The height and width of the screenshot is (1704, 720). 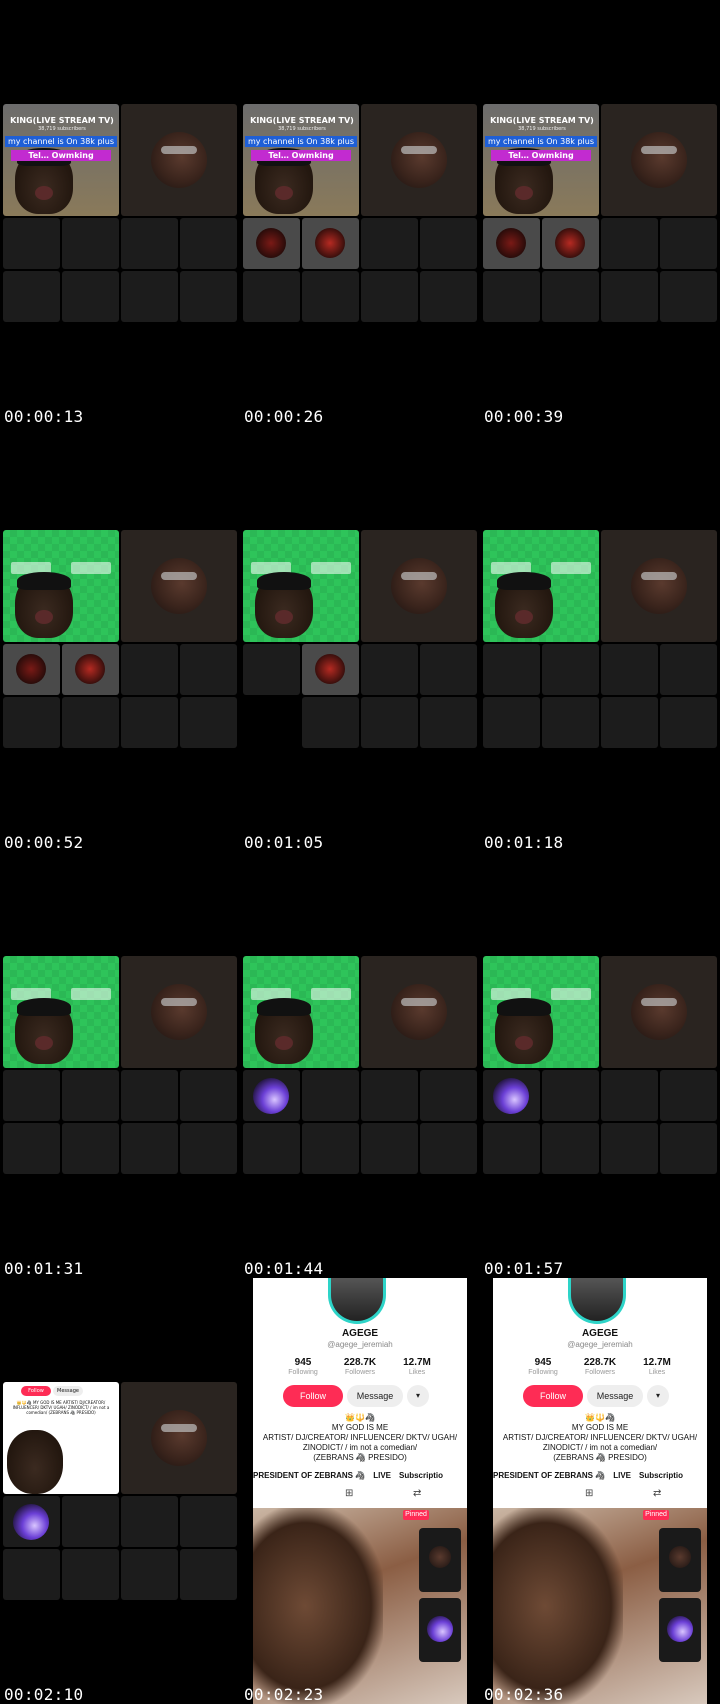 What do you see at coordinates (418, 1396) in the screenshot?
I see `chevron-down-icon: ▾` at bounding box center [418, 1396].